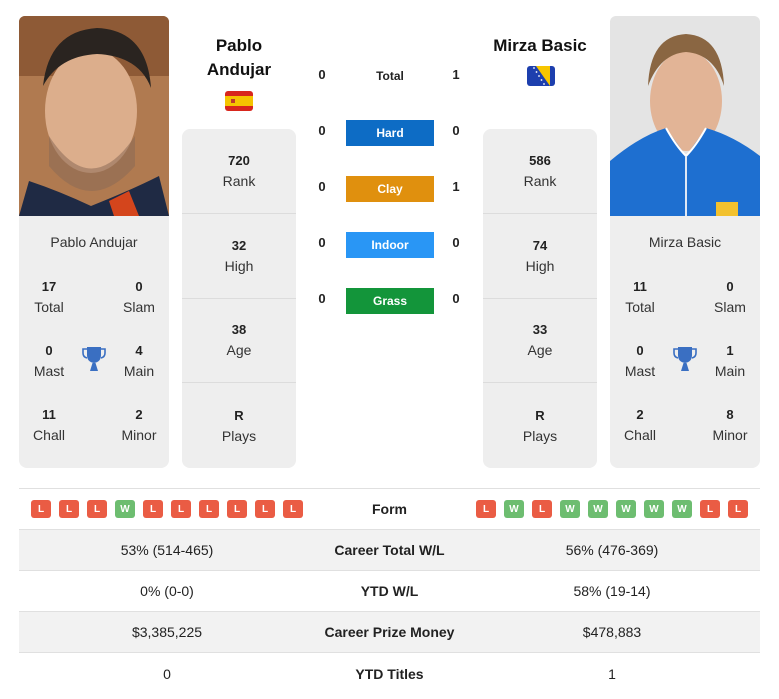  I want to click on form-label: Form, so click(389, 509).